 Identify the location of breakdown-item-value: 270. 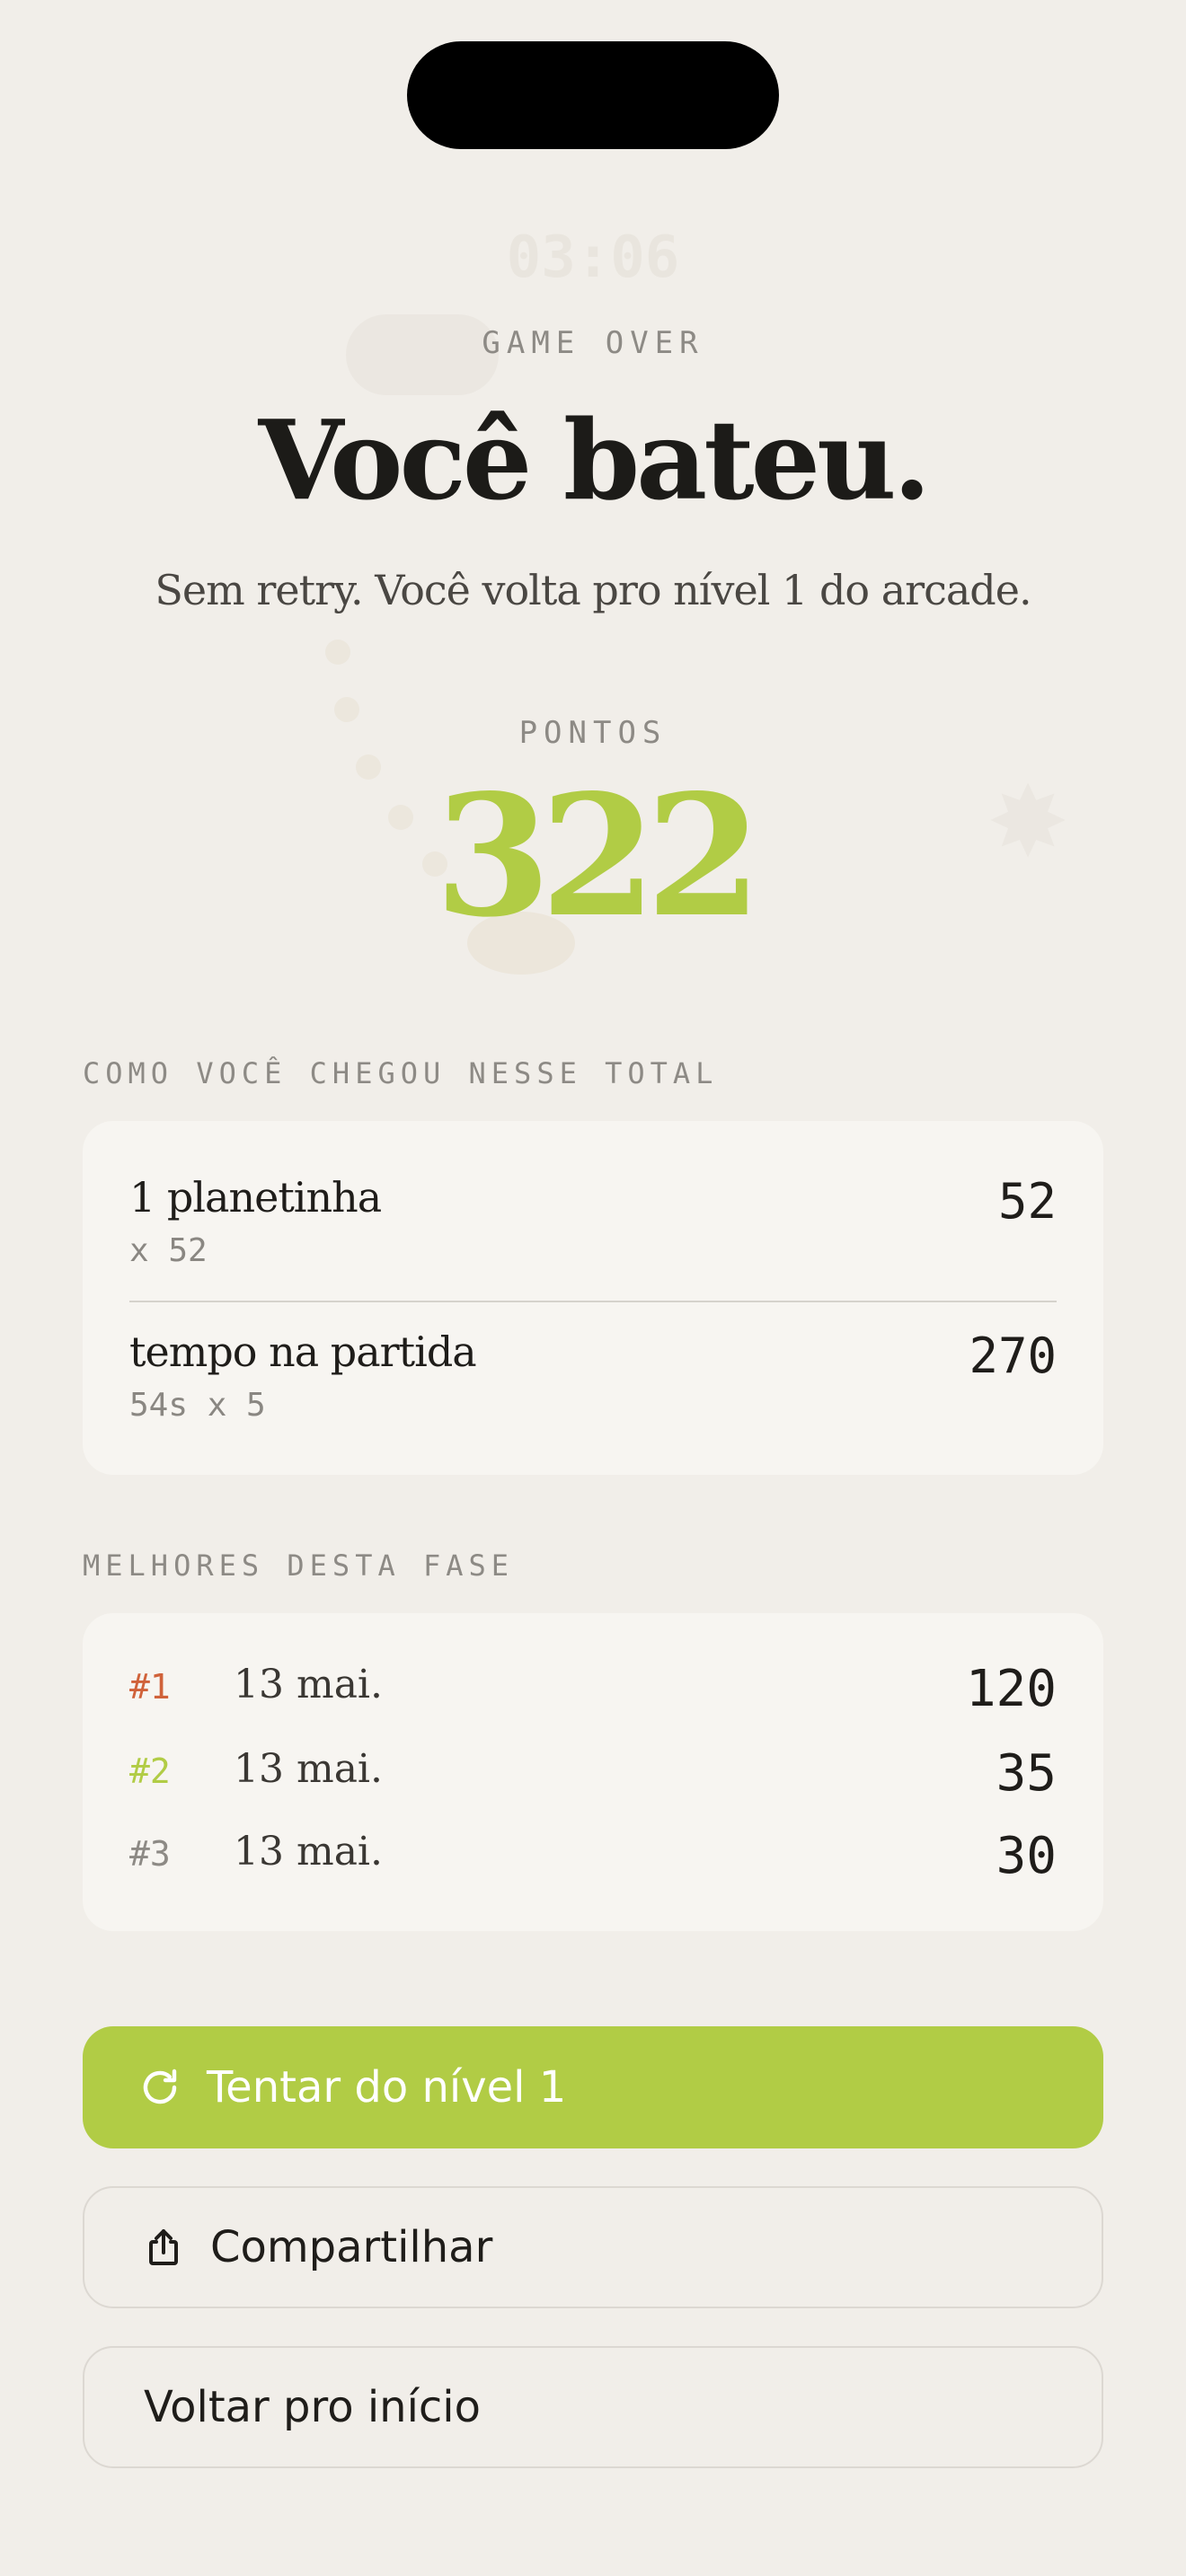
(1013, 1356).